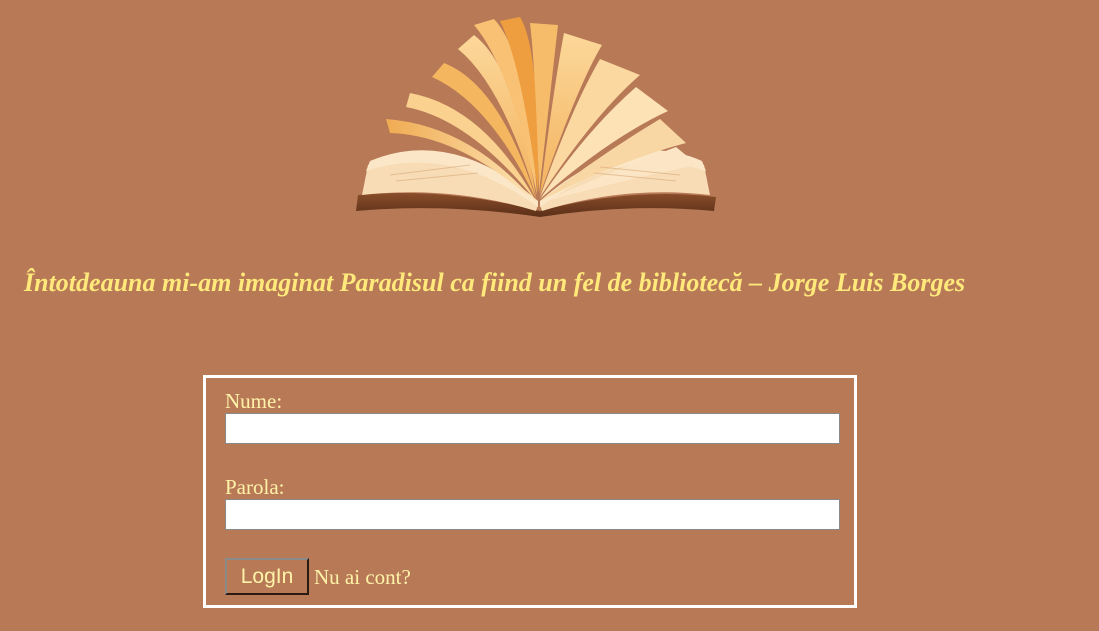 This screenshot has width=1099, height=631. I want to click on password-input, so click(532, 514).